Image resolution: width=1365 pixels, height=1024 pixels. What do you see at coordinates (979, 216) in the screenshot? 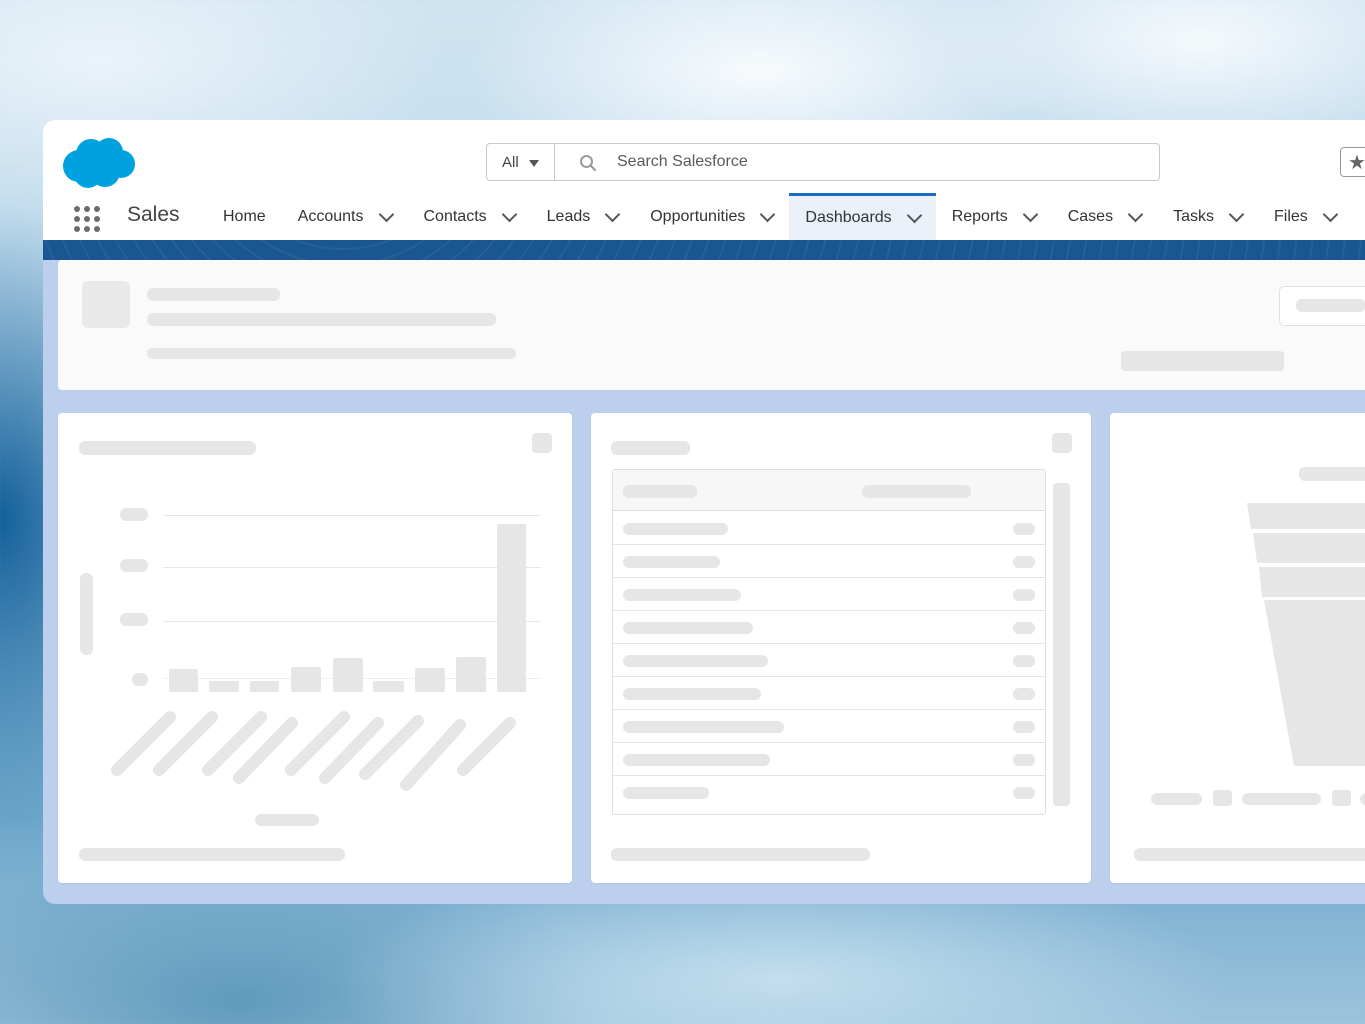
I see `nav-item-label: Reports` at bounding box center [979, 216].